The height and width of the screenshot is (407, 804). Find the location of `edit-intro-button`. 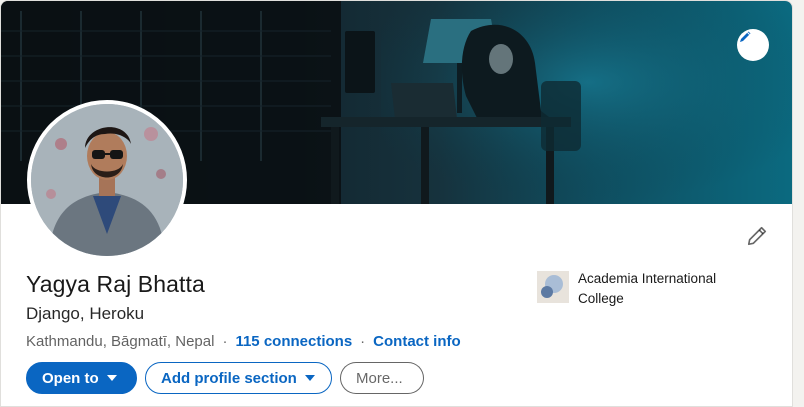

edit-intro-button is located at coordinates (757, 236).